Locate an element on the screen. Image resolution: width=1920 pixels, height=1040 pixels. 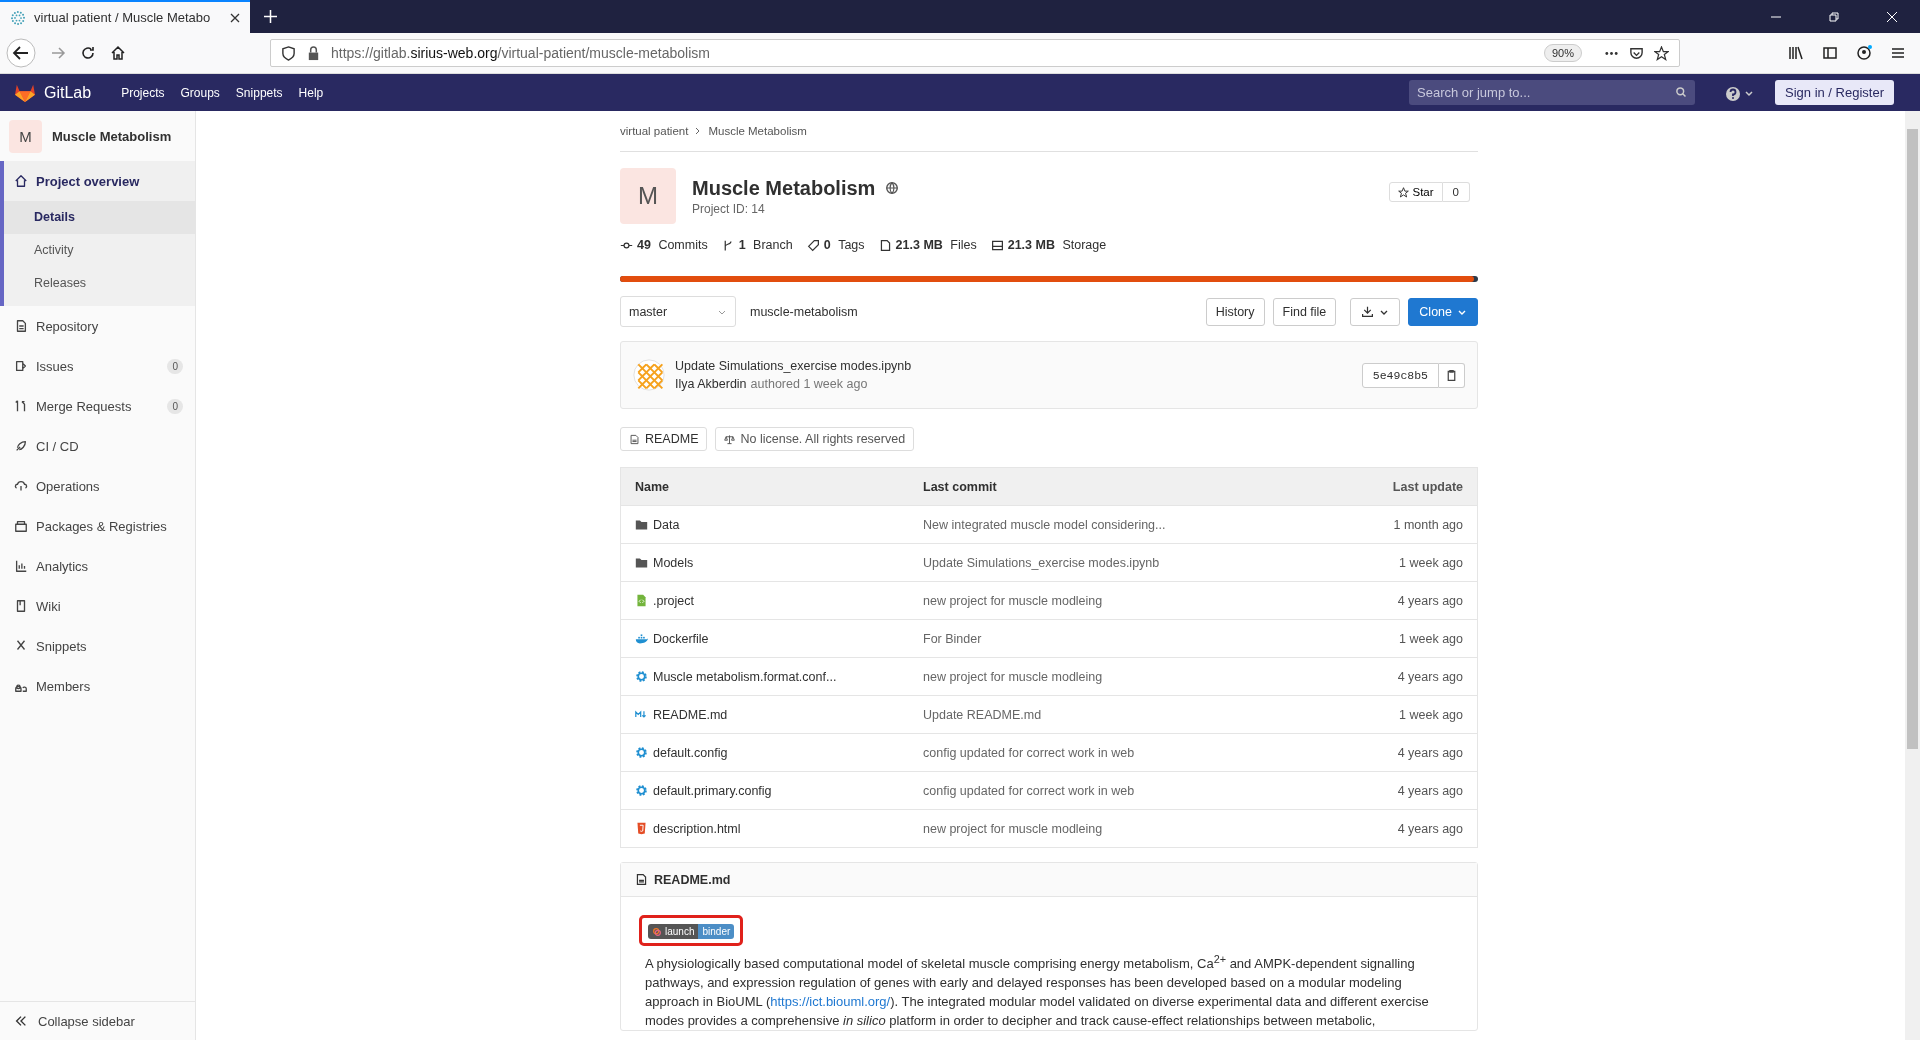
file-link: default.config is located at coordinates (765, 752).